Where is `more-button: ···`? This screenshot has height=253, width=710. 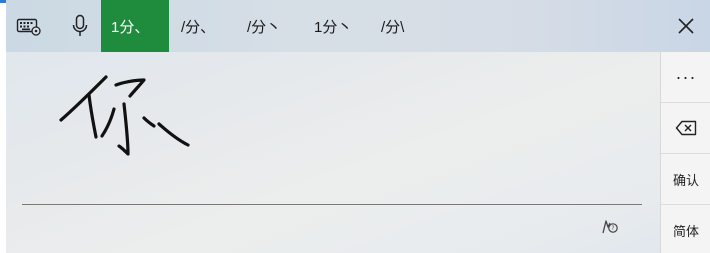
more-button: ··· is located at coordinates (685, 77).